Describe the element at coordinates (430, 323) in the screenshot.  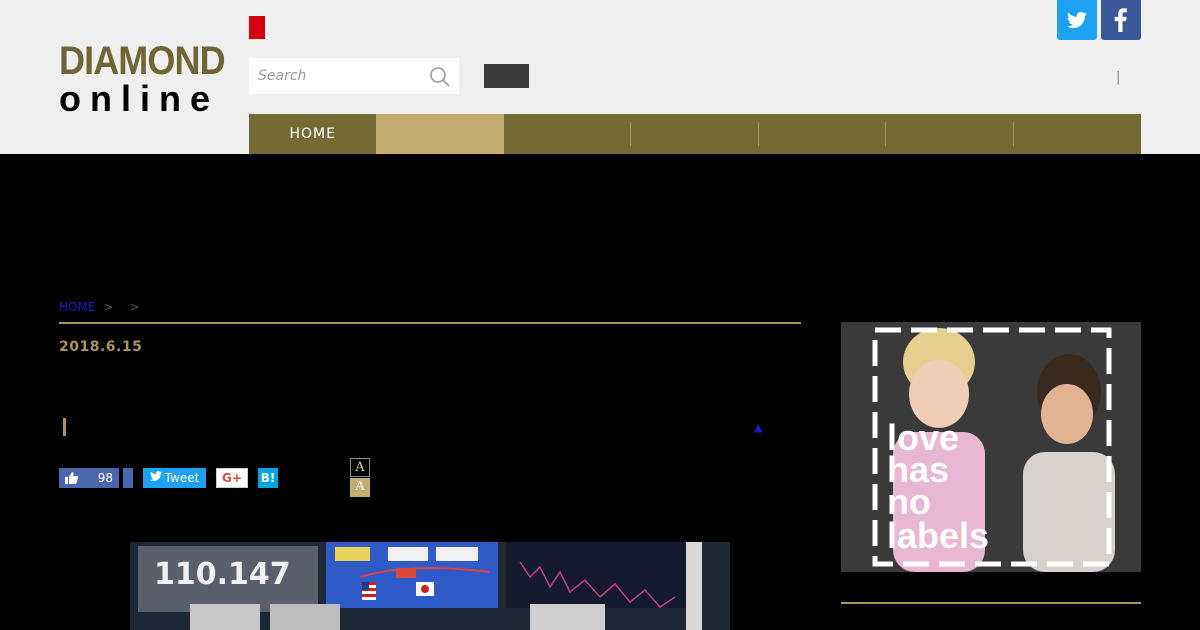
I see `breadcrumb-rule` at that location.